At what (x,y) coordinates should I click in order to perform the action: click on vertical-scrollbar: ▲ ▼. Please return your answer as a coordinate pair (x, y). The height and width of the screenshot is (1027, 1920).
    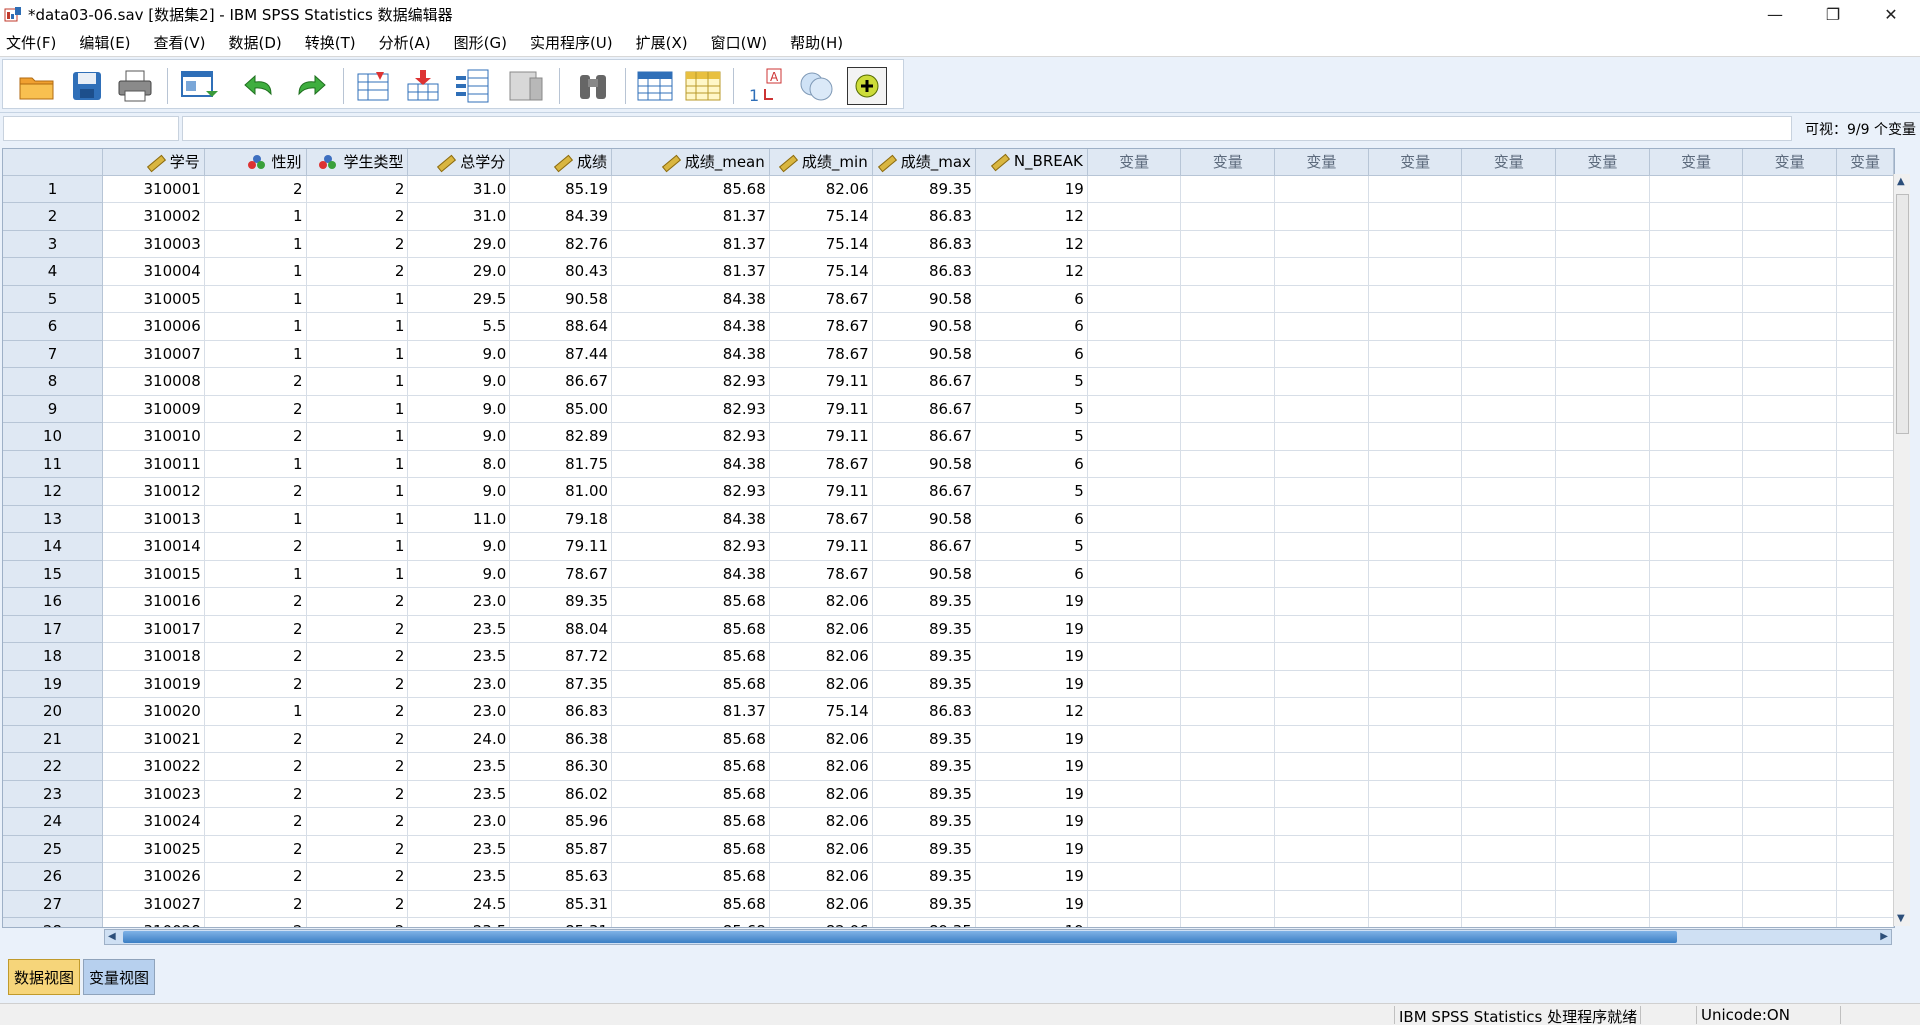
    Looking at the image, I should click on (1901, 550).